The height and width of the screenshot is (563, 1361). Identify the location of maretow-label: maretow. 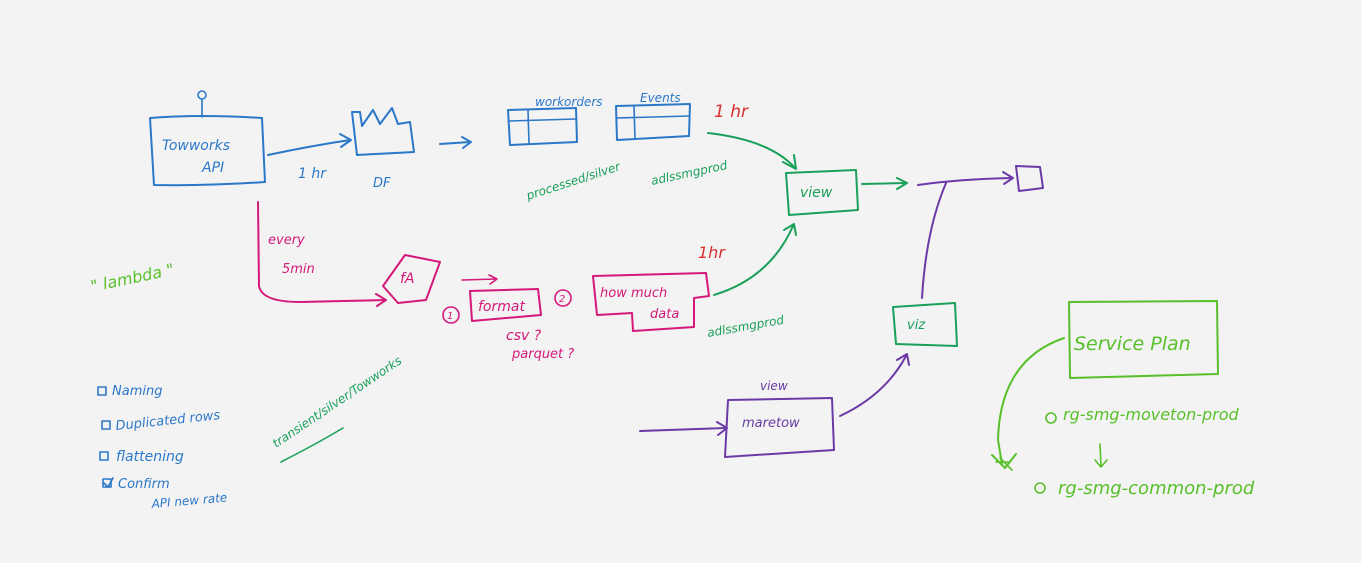
(771, 423).